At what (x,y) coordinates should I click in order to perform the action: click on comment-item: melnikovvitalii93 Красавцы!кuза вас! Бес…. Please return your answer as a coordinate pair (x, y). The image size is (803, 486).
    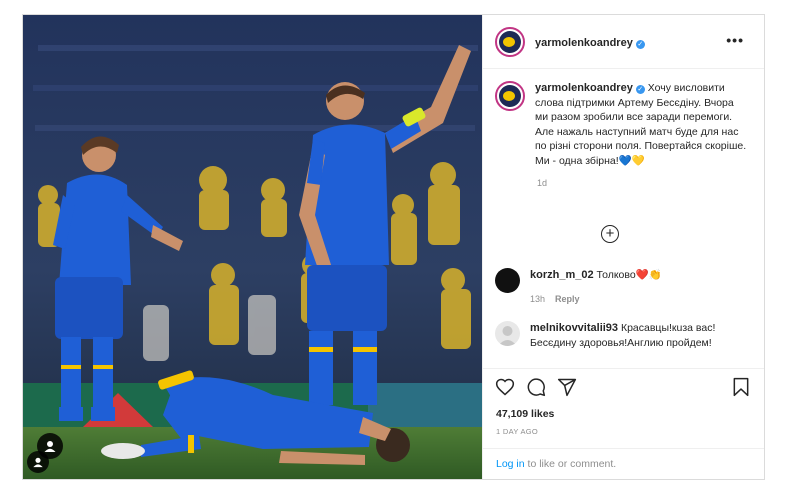
    Looking at the image, I should click on (624, 335).